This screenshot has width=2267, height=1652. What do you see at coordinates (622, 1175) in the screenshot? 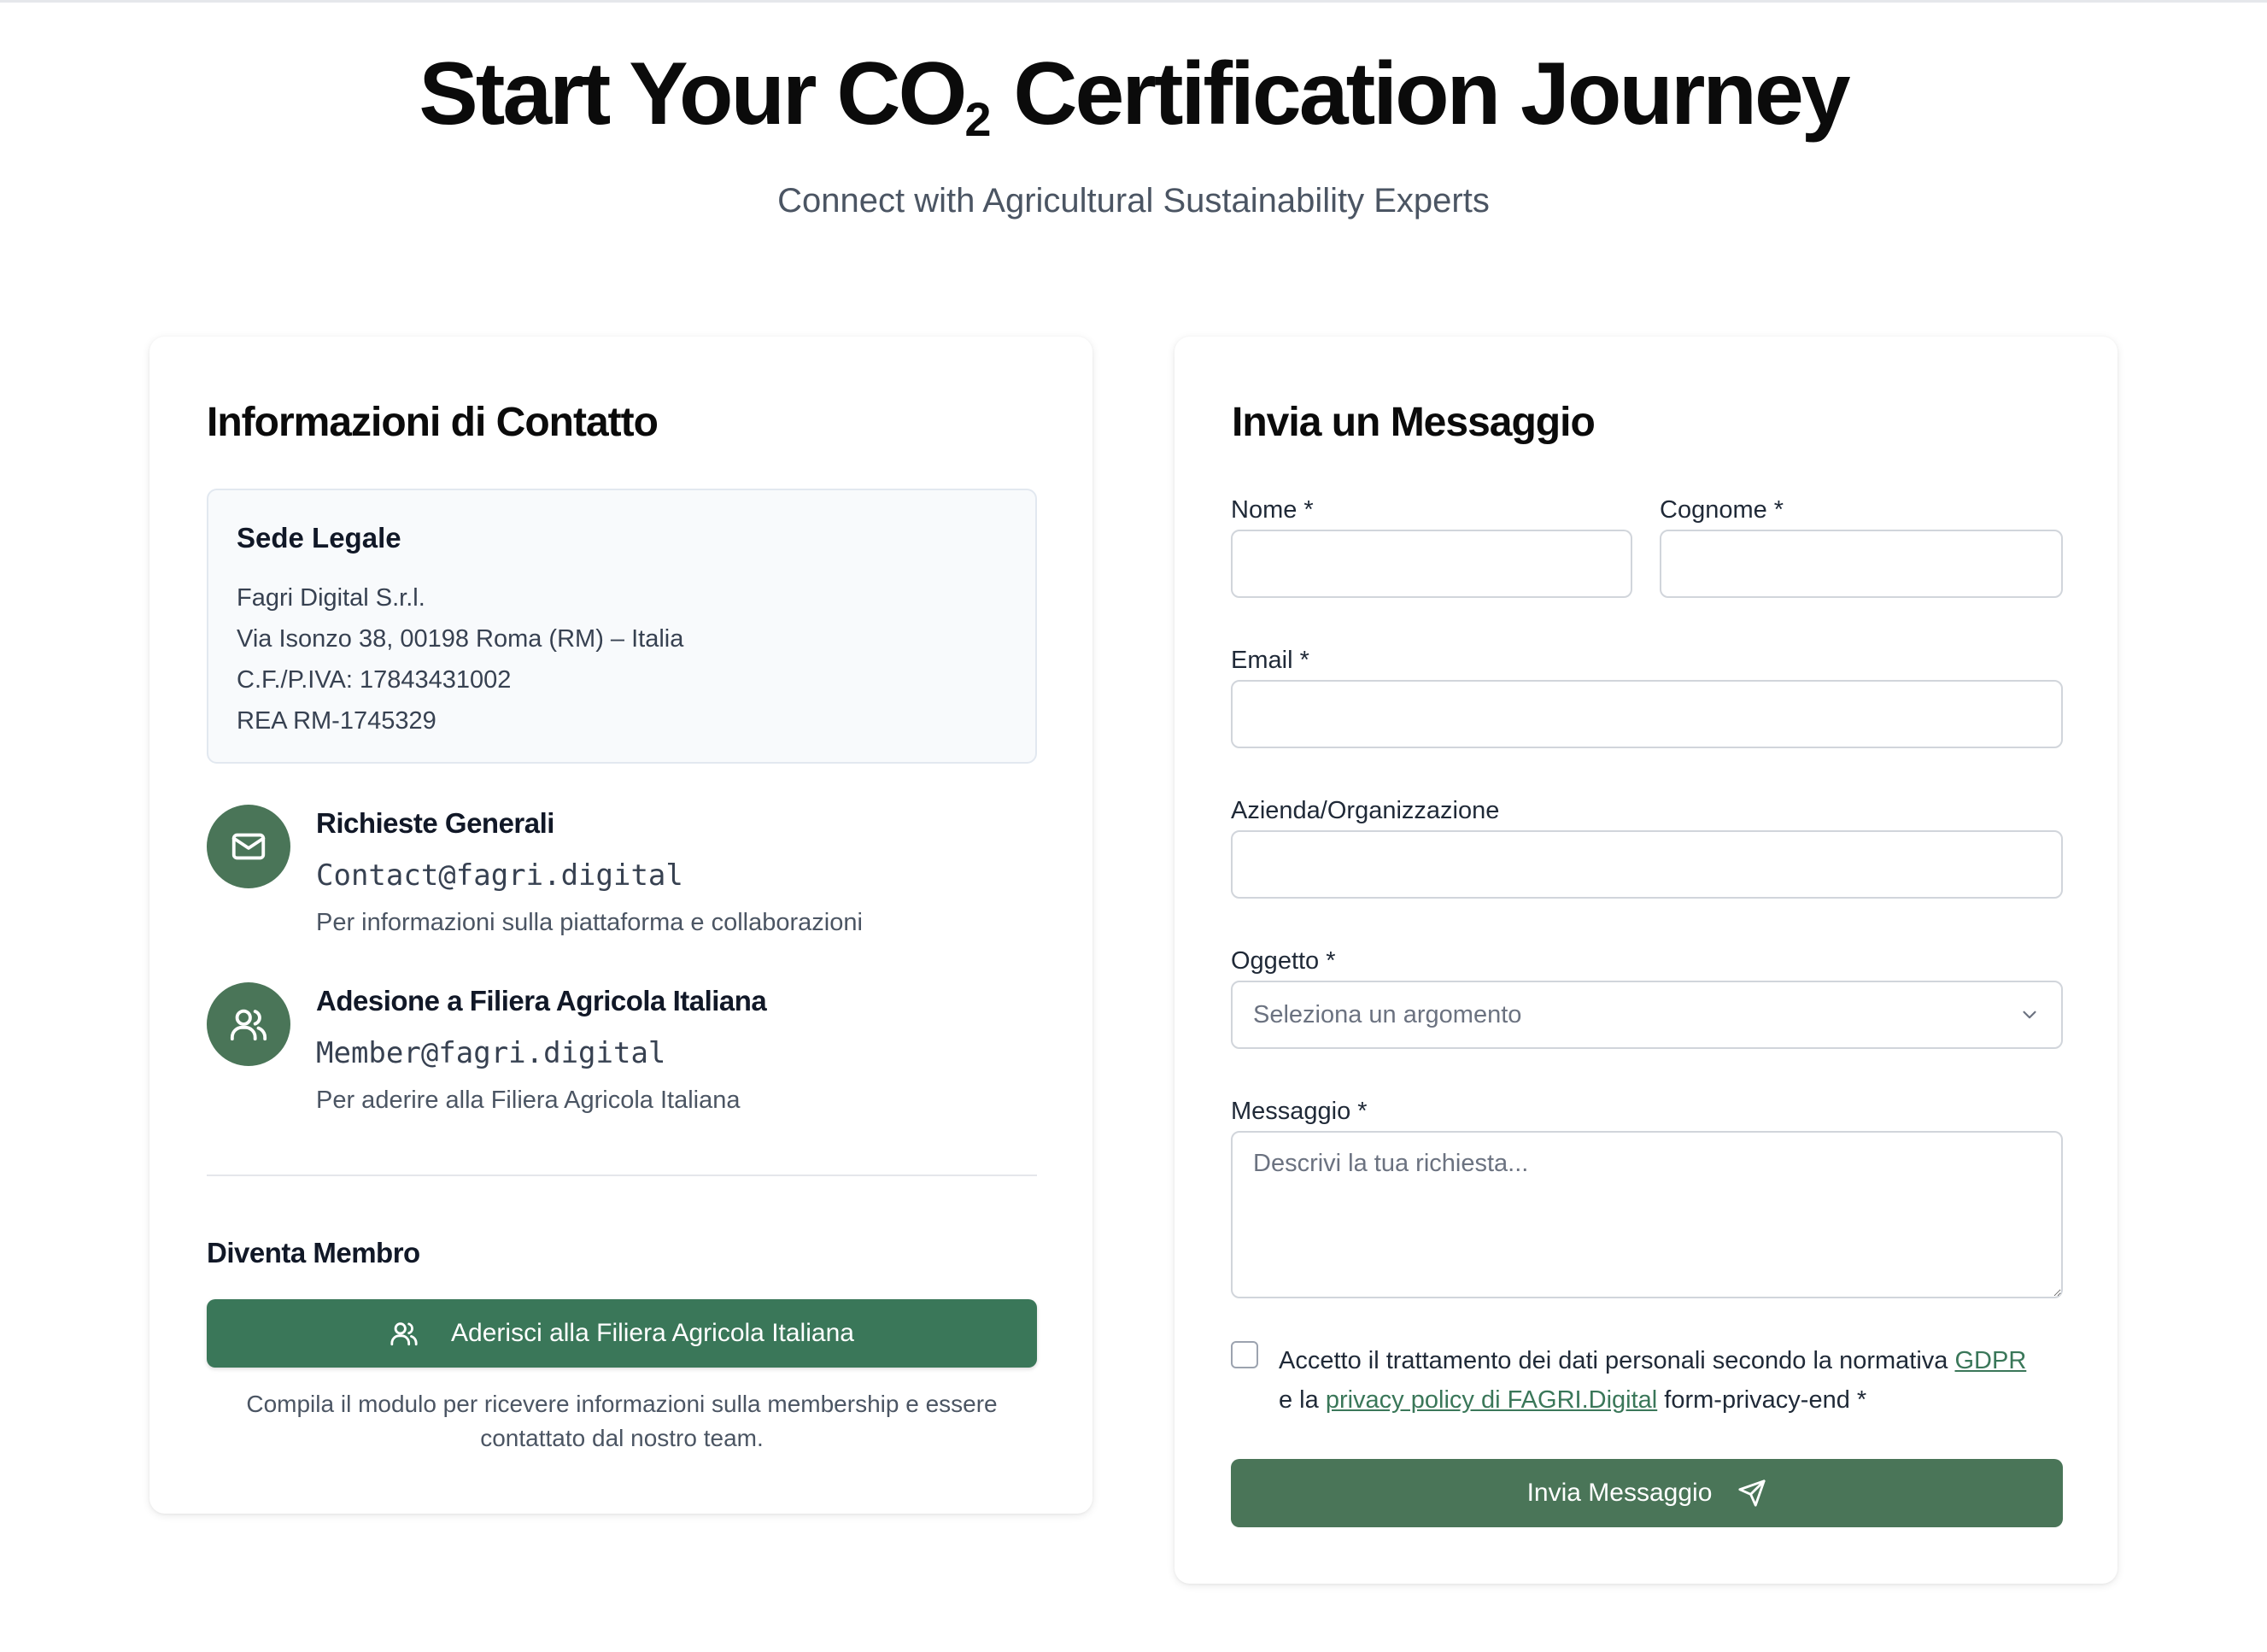
I see `section-divider` at bounding box center [622, 1175].